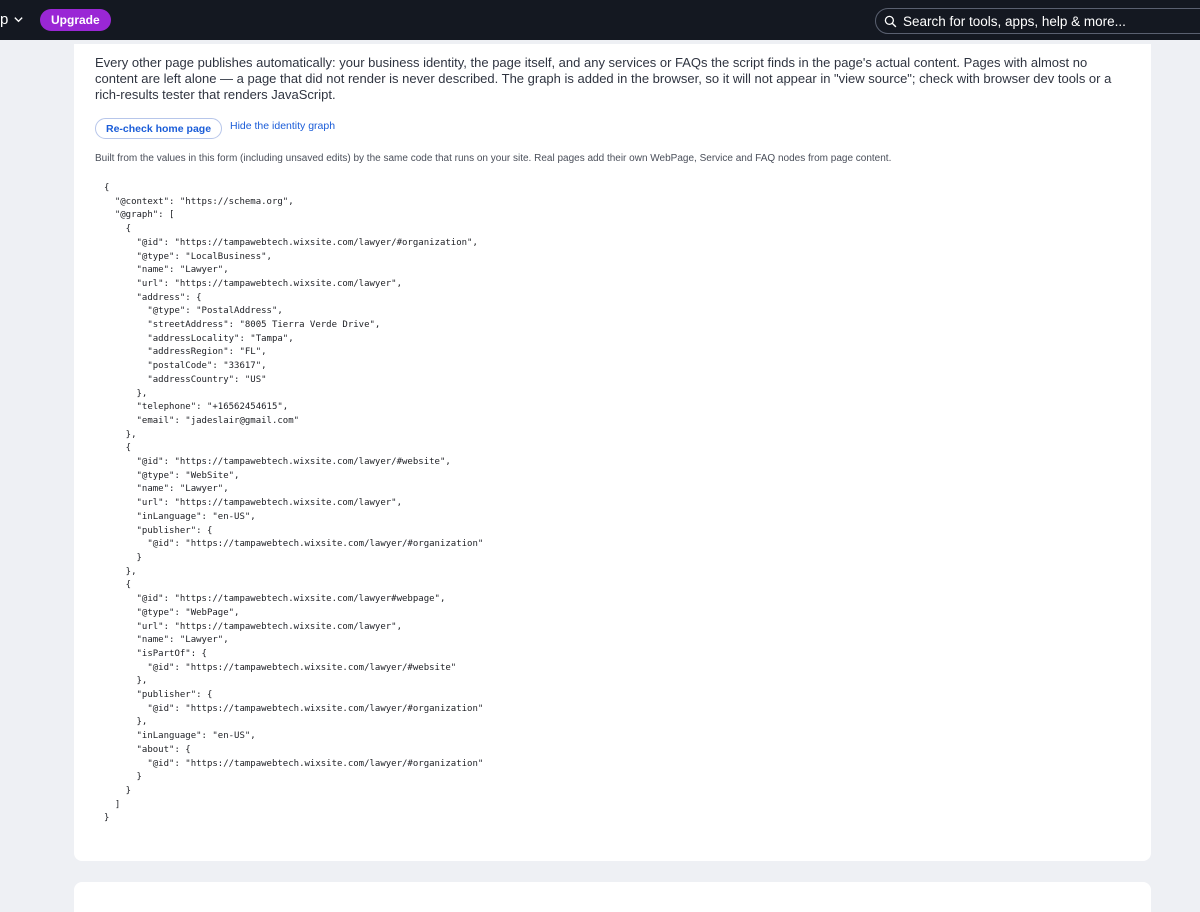 The image size is (1200, 912). I want to click on site-selector: p, so click(12, 19).